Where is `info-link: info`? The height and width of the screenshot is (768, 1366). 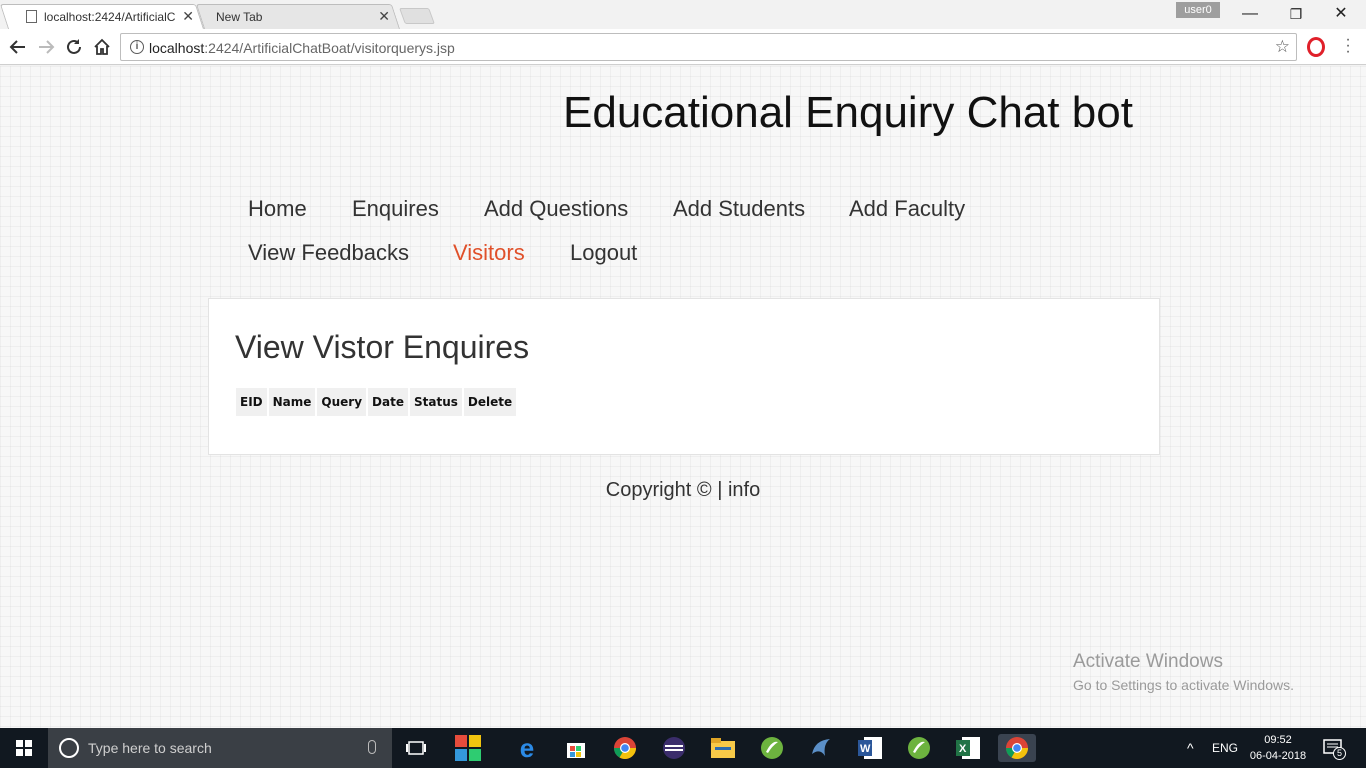
info-link: info is located at coordinates (744, 490).